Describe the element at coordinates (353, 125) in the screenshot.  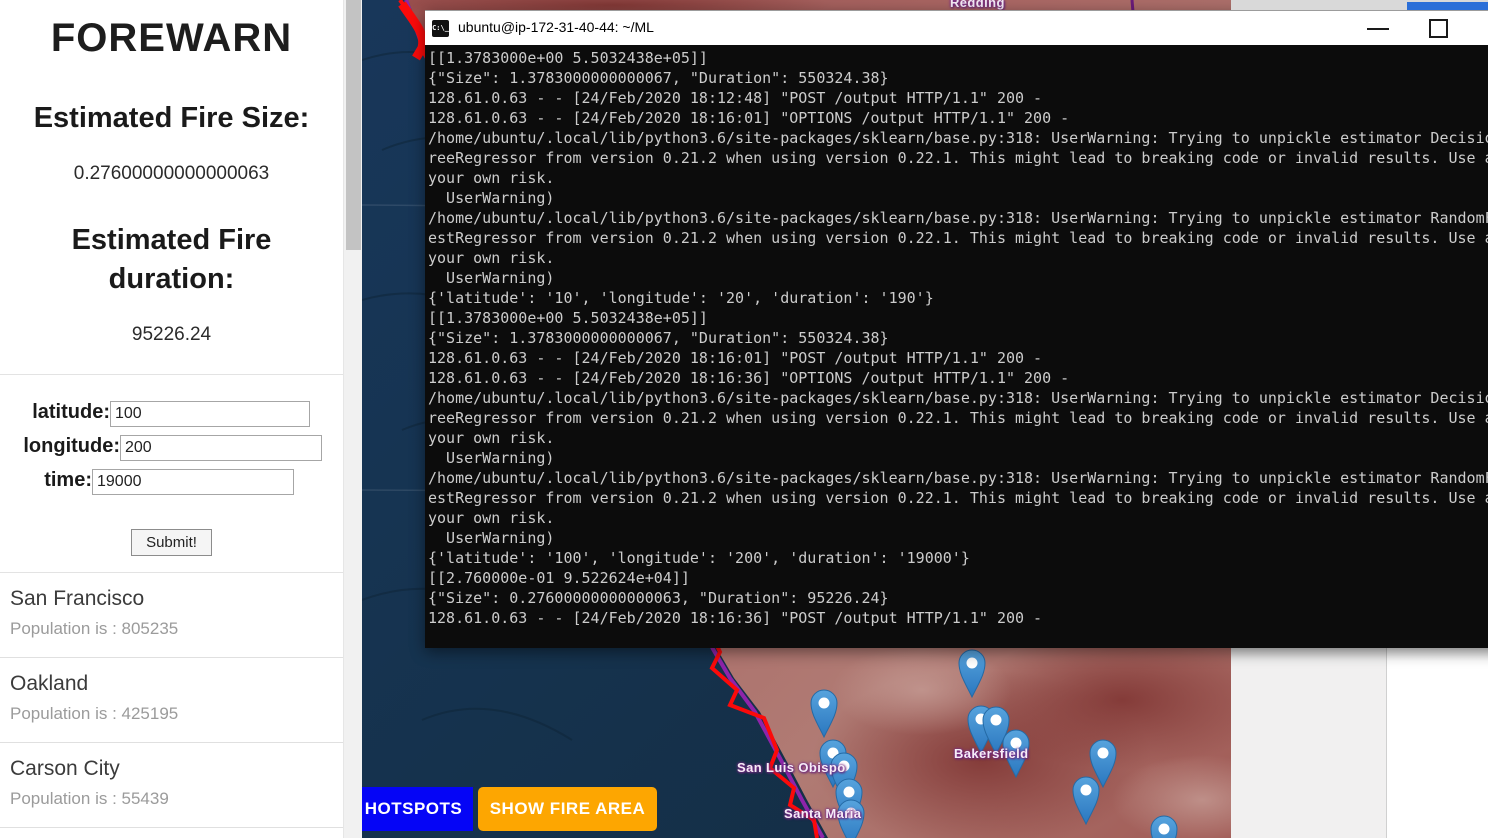
I see `sidebar-scrollbar-thumb` at that location.